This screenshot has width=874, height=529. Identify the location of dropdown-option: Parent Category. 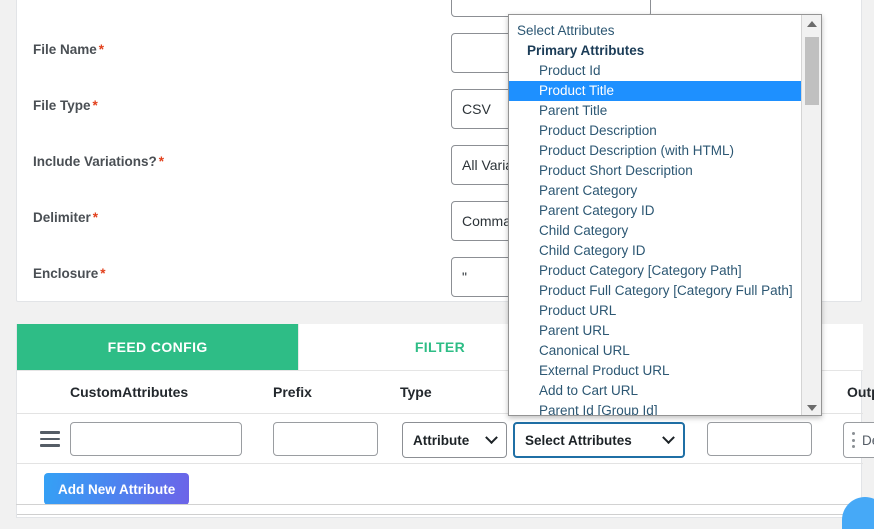
(655, 191).